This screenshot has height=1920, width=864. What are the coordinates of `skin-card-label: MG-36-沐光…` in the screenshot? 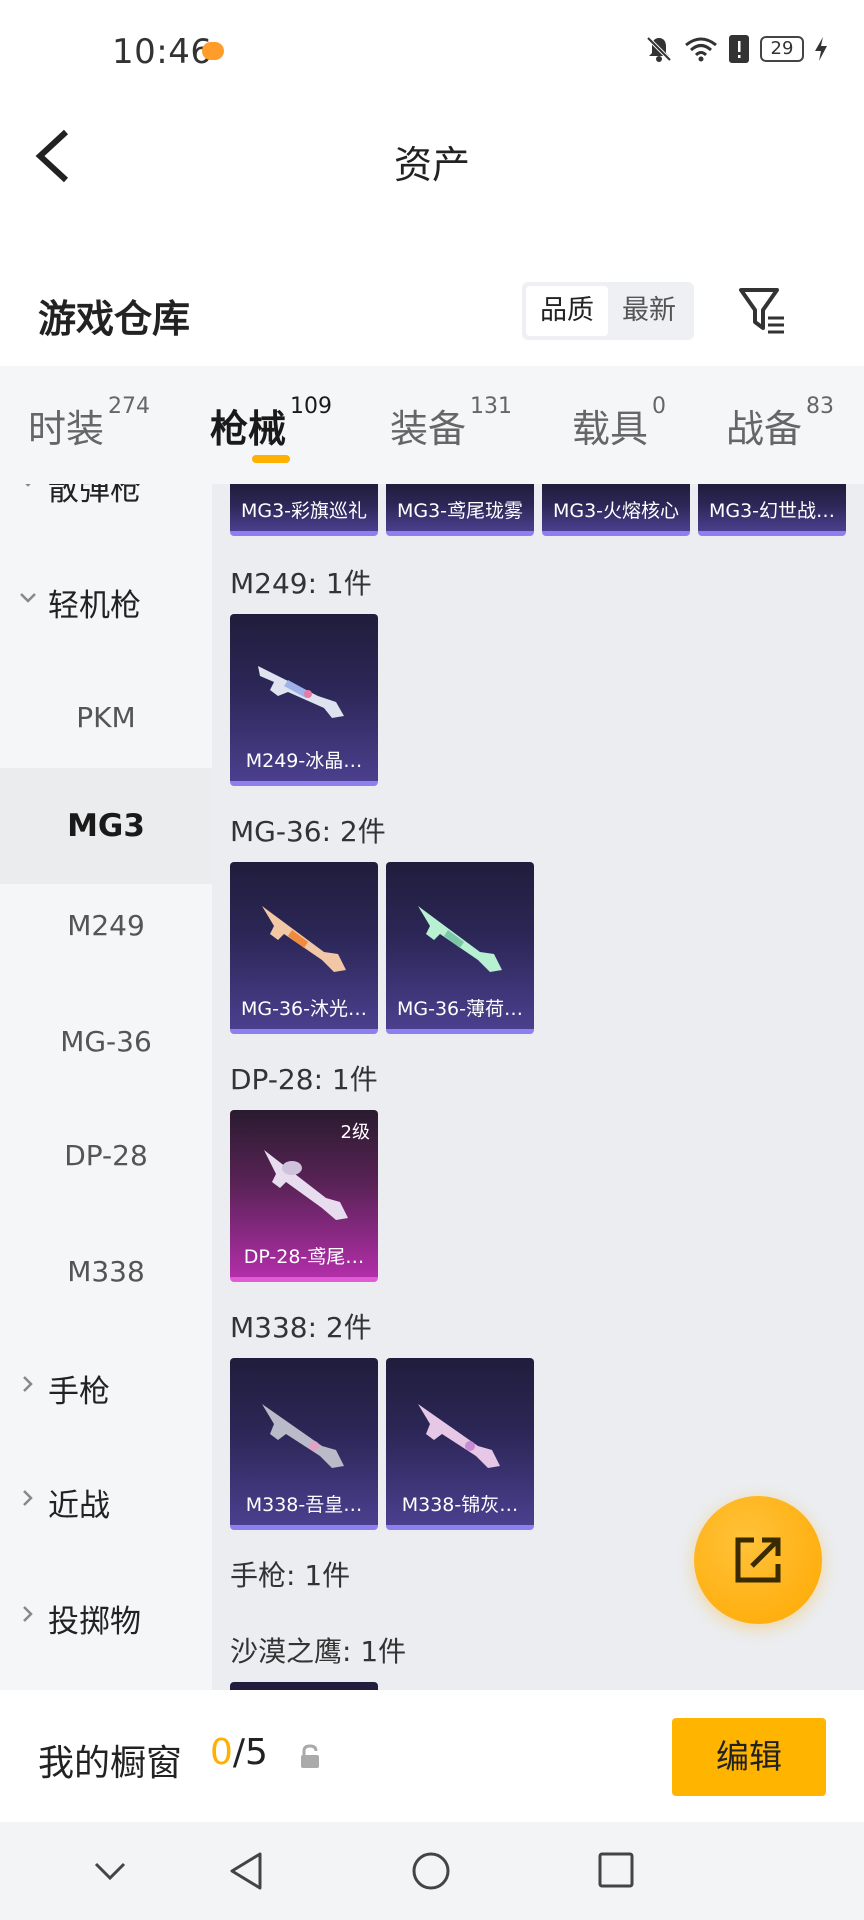 It's located at (303, 1009).